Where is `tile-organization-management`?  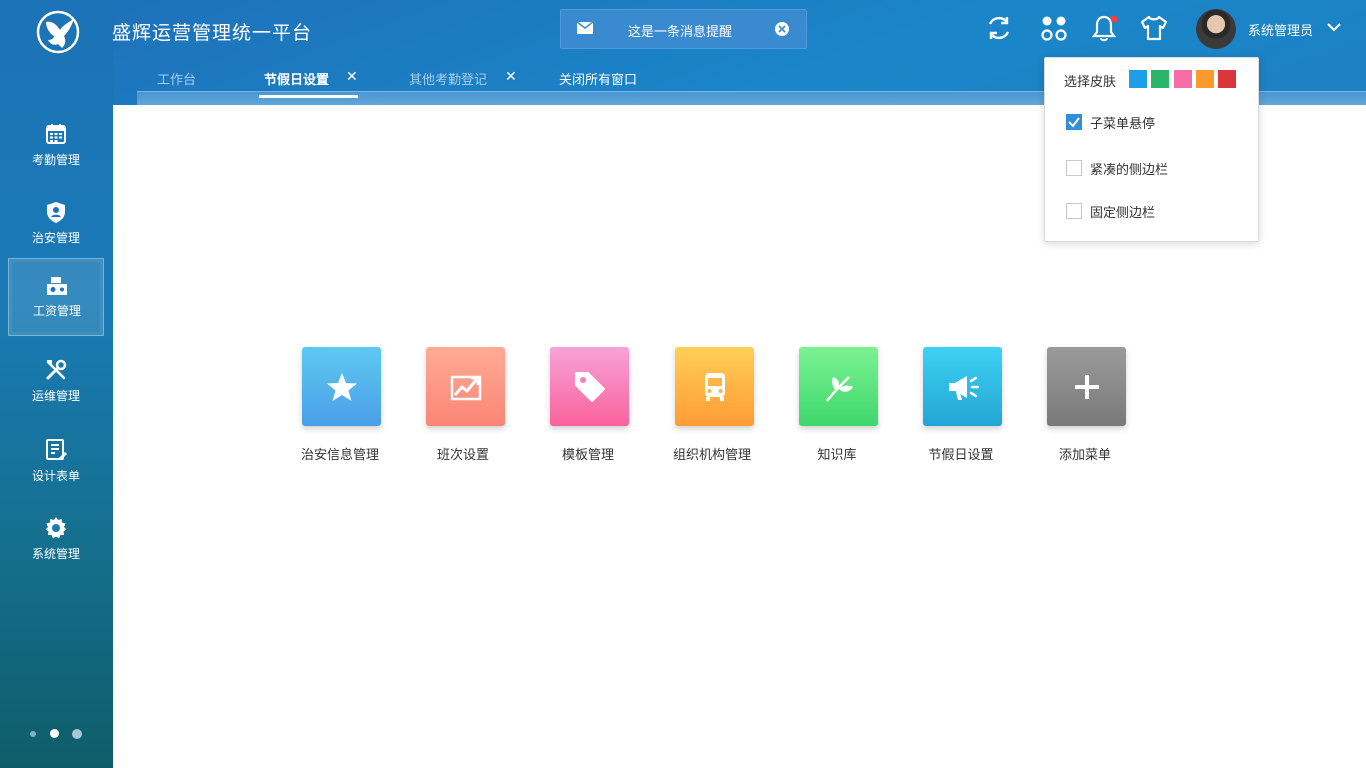
tile-organization-management is located at coordinates (714, 386).